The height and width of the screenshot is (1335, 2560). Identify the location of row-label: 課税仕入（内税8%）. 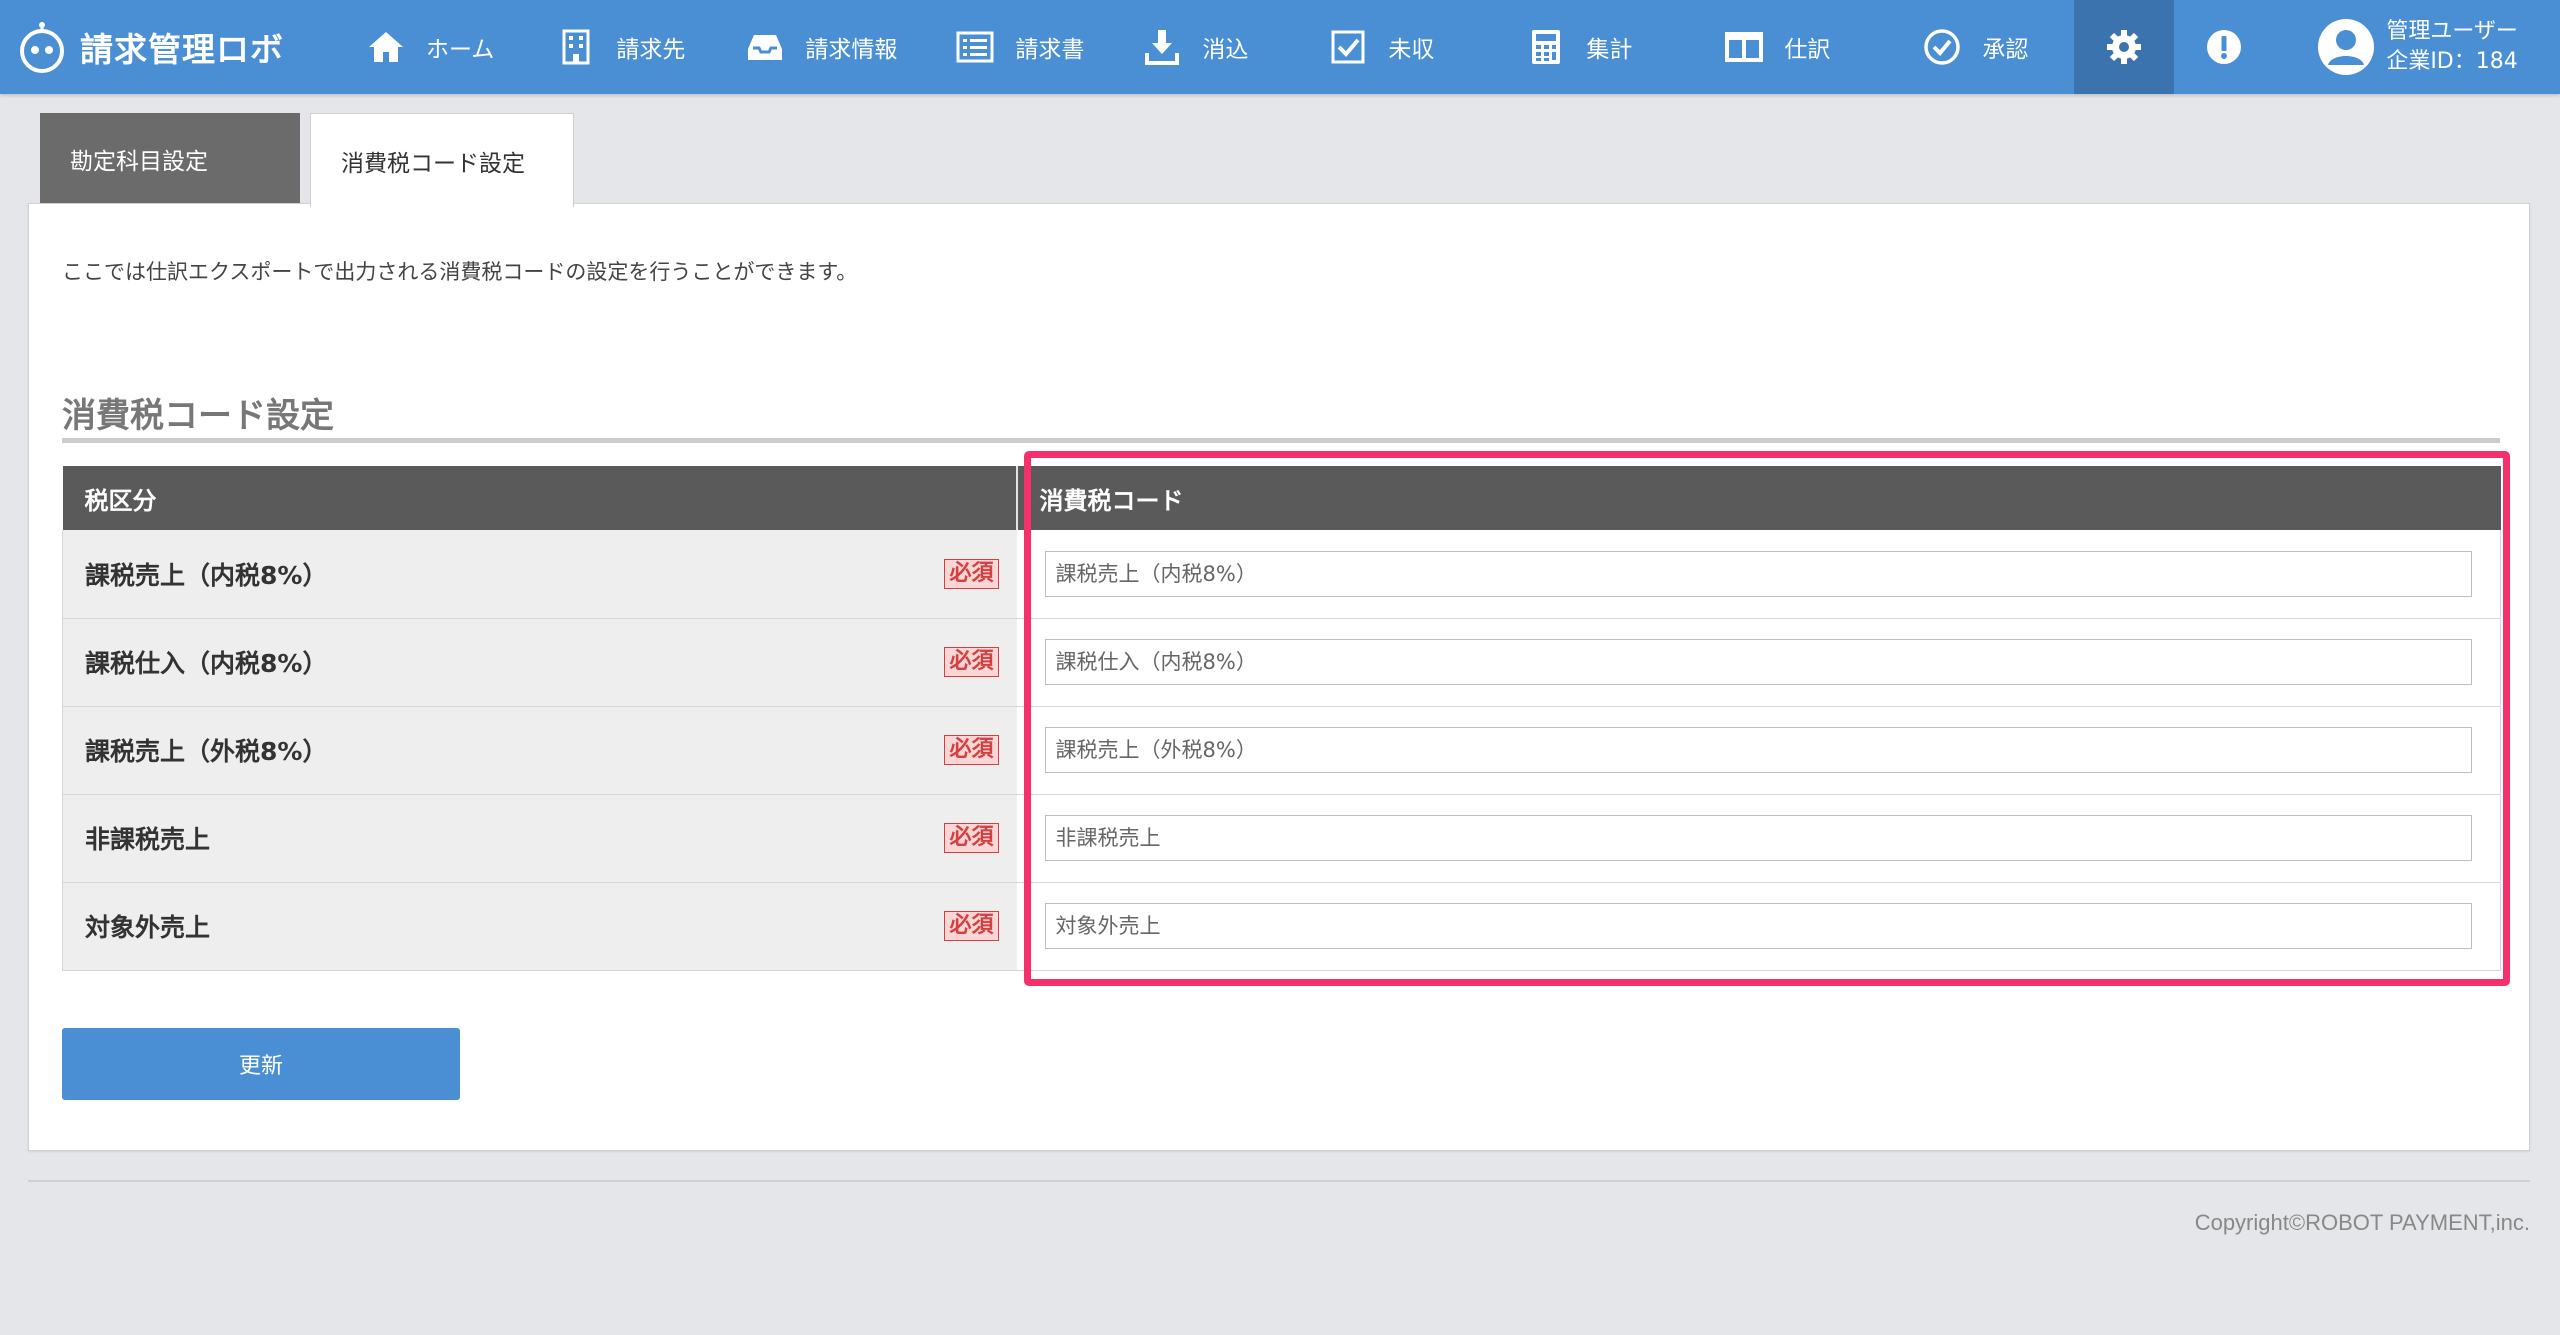
(206, 663).